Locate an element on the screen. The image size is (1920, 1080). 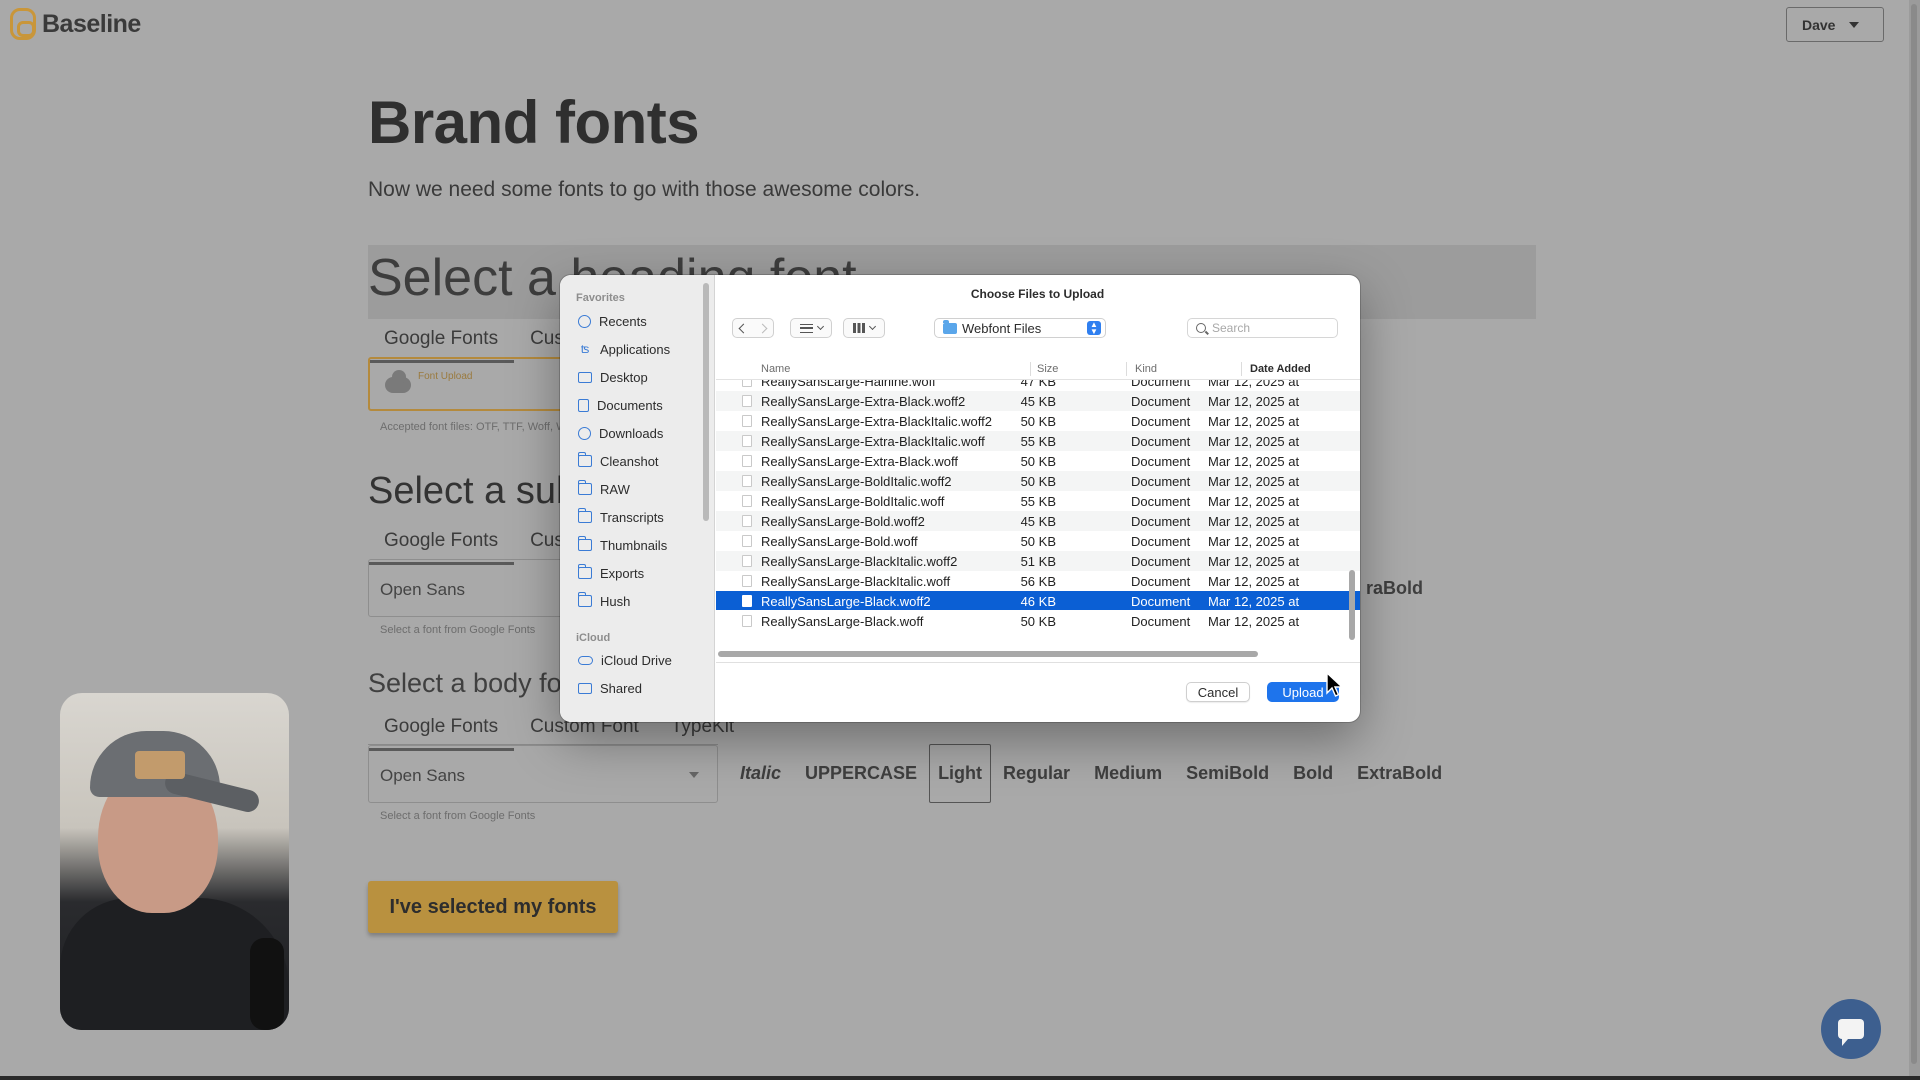
file-list-horizontal-scrollbar is located at coordinates (988, 654).